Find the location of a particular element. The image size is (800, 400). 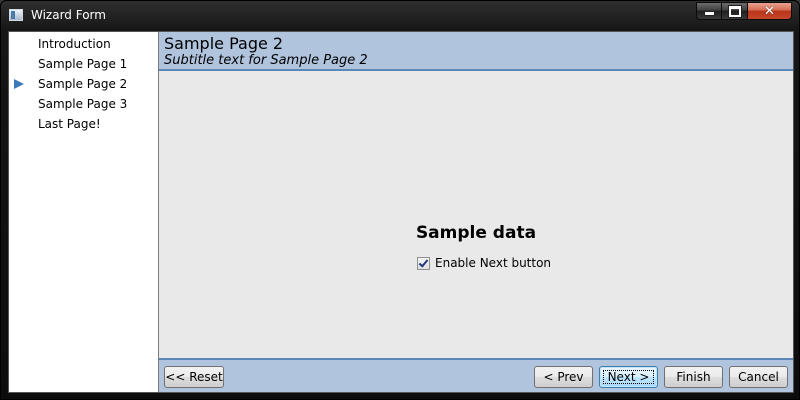

close-button: ✕ is located at coordinates (770, 11).